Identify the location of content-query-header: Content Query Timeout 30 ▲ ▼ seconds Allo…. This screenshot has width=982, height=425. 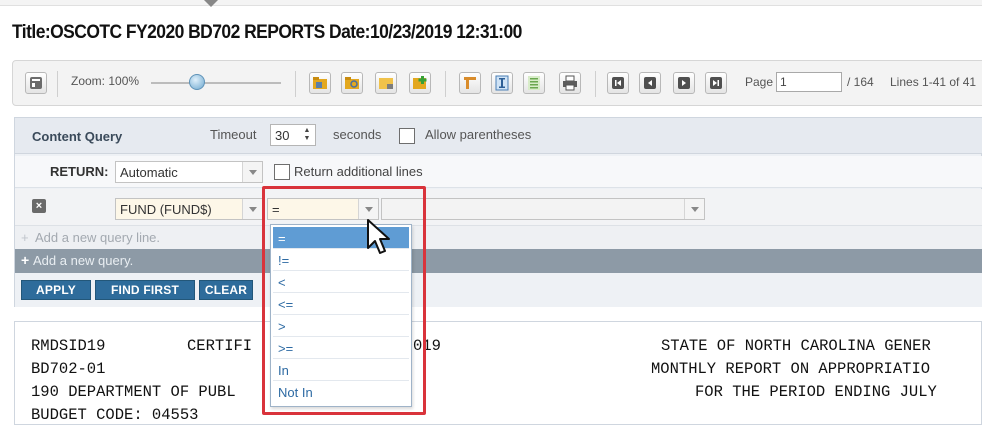
(498, 136).